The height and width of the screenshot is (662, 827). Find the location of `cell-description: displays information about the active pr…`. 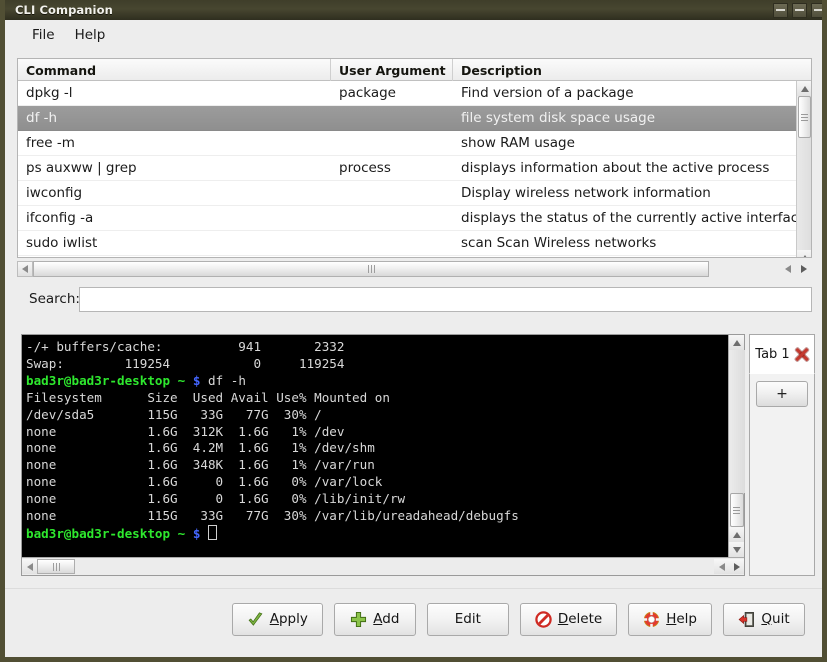

cell-description: displays information about the active pr… is located at coordinates (615, 168).